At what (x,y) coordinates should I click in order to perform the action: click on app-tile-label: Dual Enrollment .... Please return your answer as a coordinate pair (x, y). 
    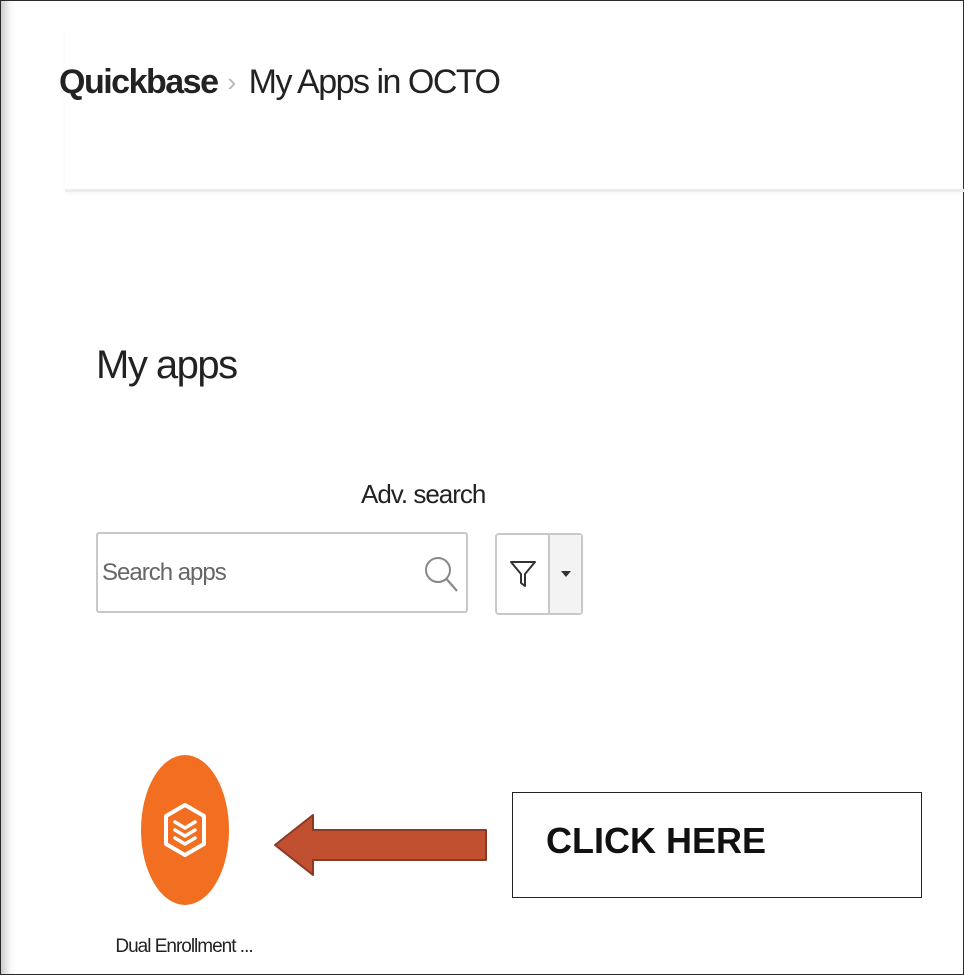
    Looking at the image, I should click on (184, 947).